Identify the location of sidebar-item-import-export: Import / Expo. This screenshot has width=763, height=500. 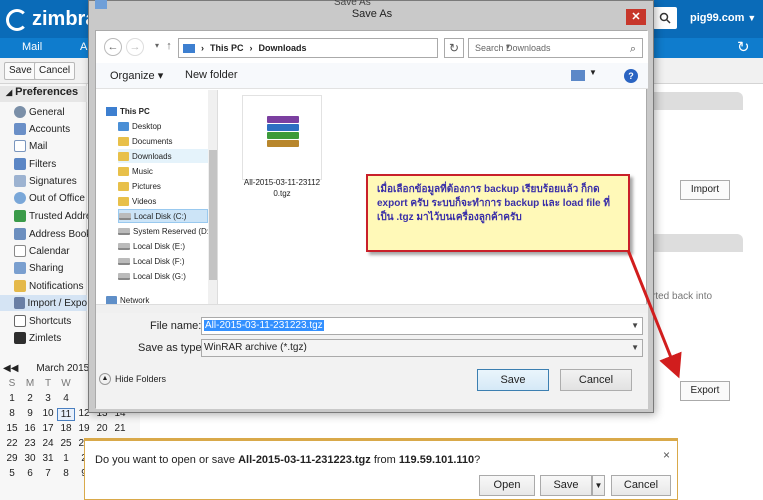
(43, 303).